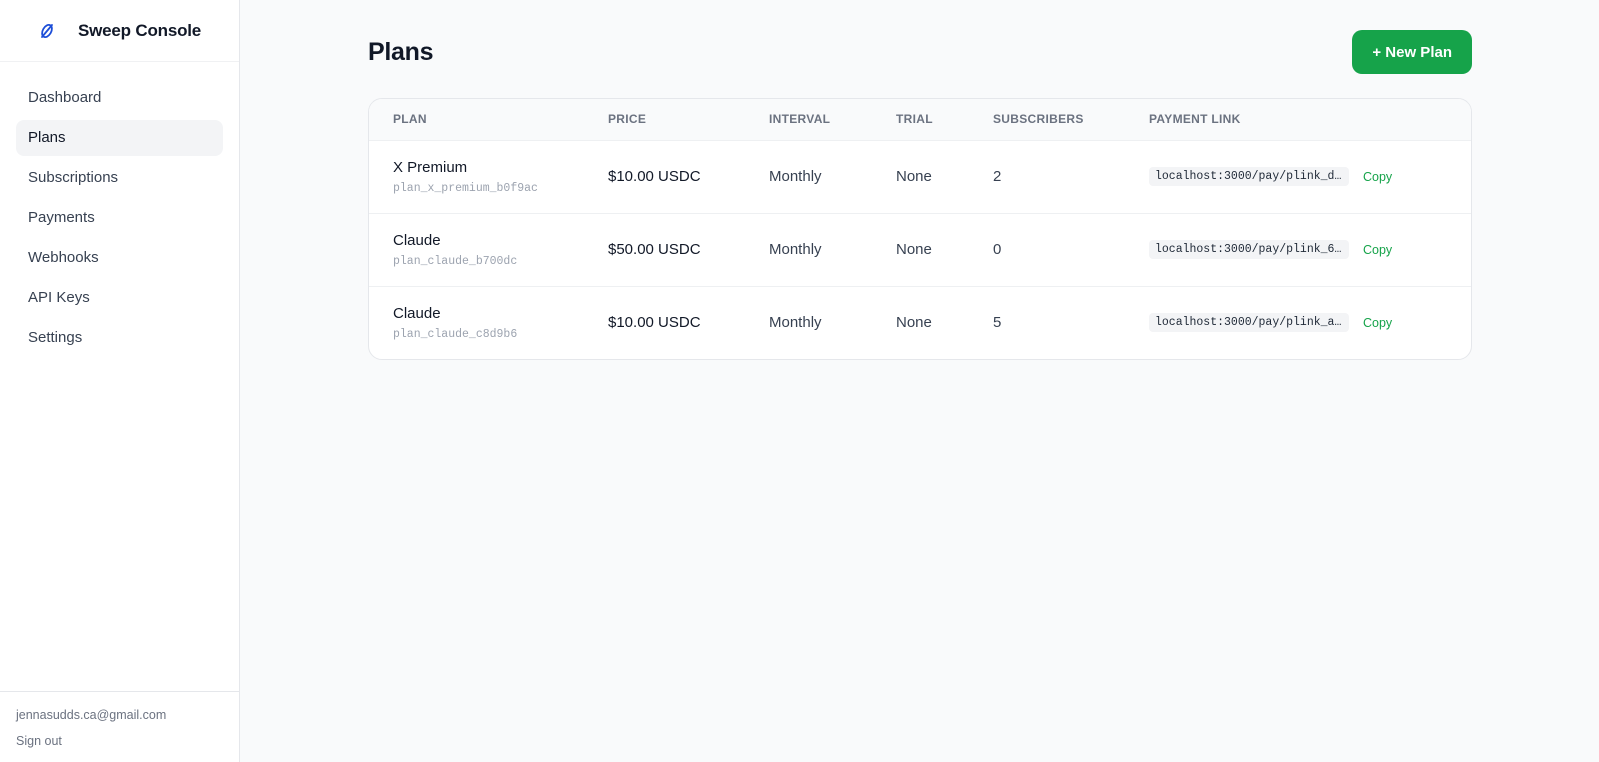 This screenshot has width=1599, height=762. I want to click on plan-cell: Claude plan_claude_c8d9b6, so click(476, 322).